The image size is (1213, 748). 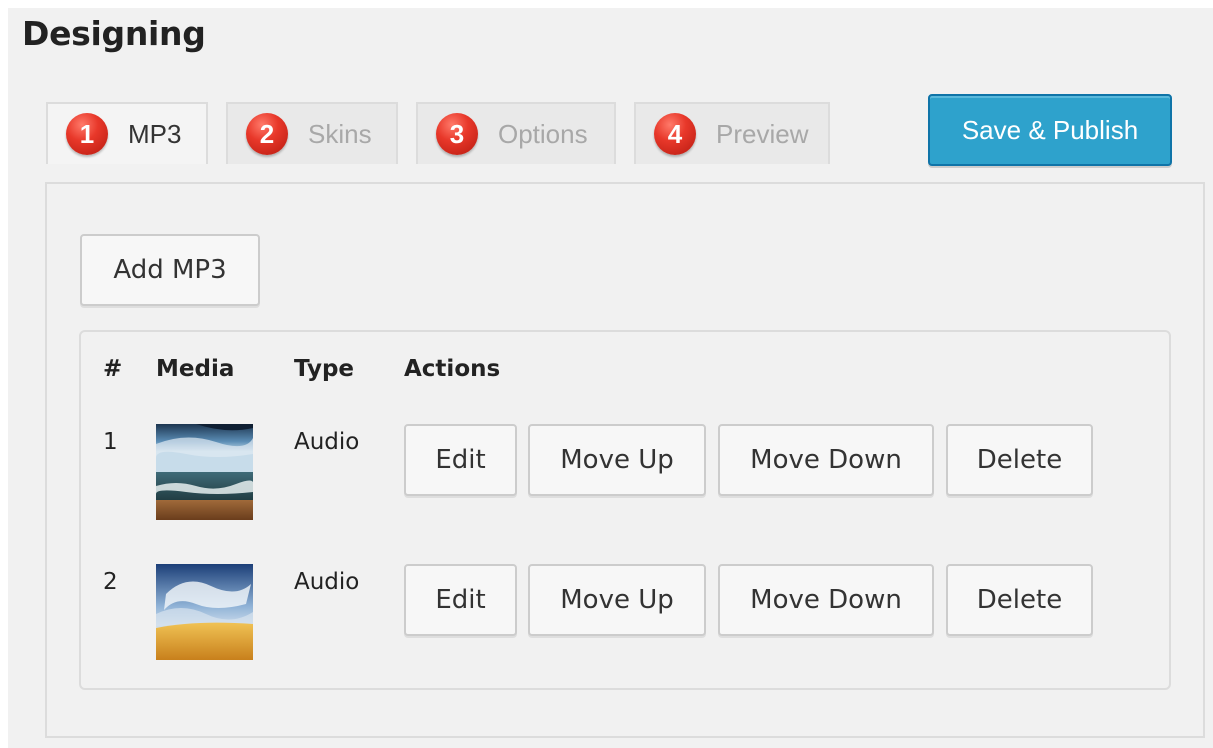 I want to click on desert-sky-thumbnail, so click(x=204, y=612).